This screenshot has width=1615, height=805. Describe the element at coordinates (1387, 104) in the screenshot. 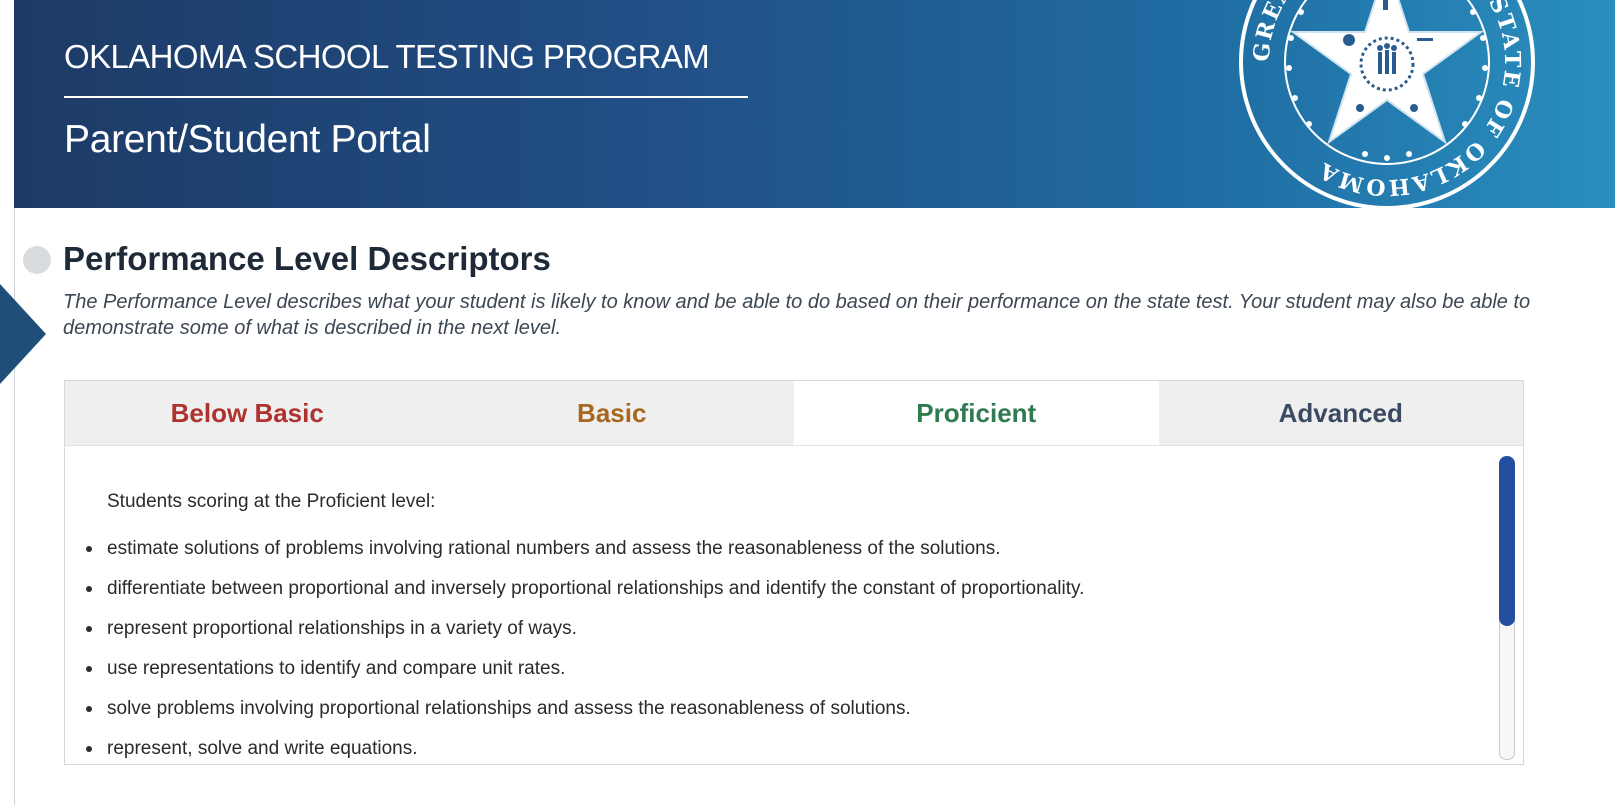

I see `state-seal-logo: GREAT SEAL OF THE STATE OF OKLAHOMA` at that location.